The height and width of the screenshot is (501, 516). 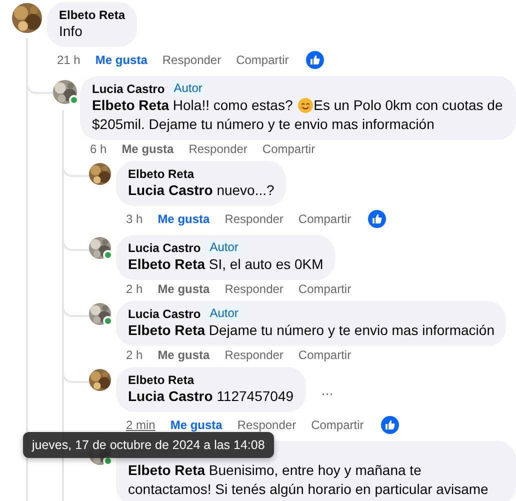 I want to click on comment-text: Lucia Castro nuevo...?, so click(x=201, y=190).